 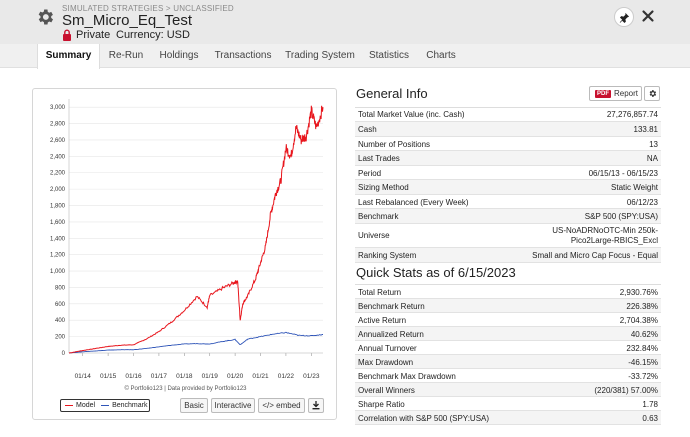 I want to click on stat-value: 226.38%, so click(x=642, y=306).